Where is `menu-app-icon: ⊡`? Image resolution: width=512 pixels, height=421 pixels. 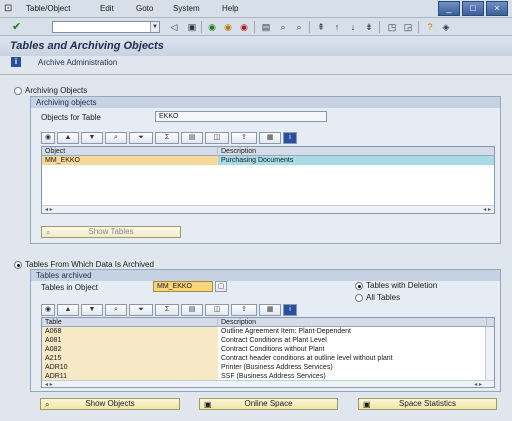
menu-app-icon: ⊡ is located at coordinates (10, 8).